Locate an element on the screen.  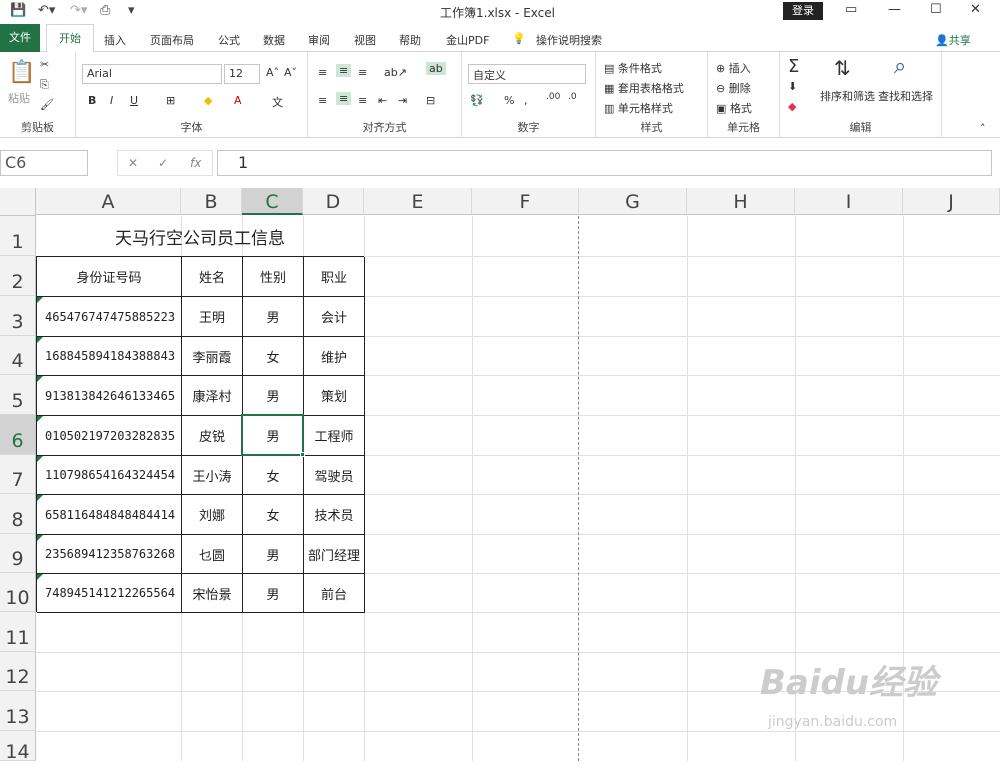
col-header-i: I is located at coordinates (849, 201).